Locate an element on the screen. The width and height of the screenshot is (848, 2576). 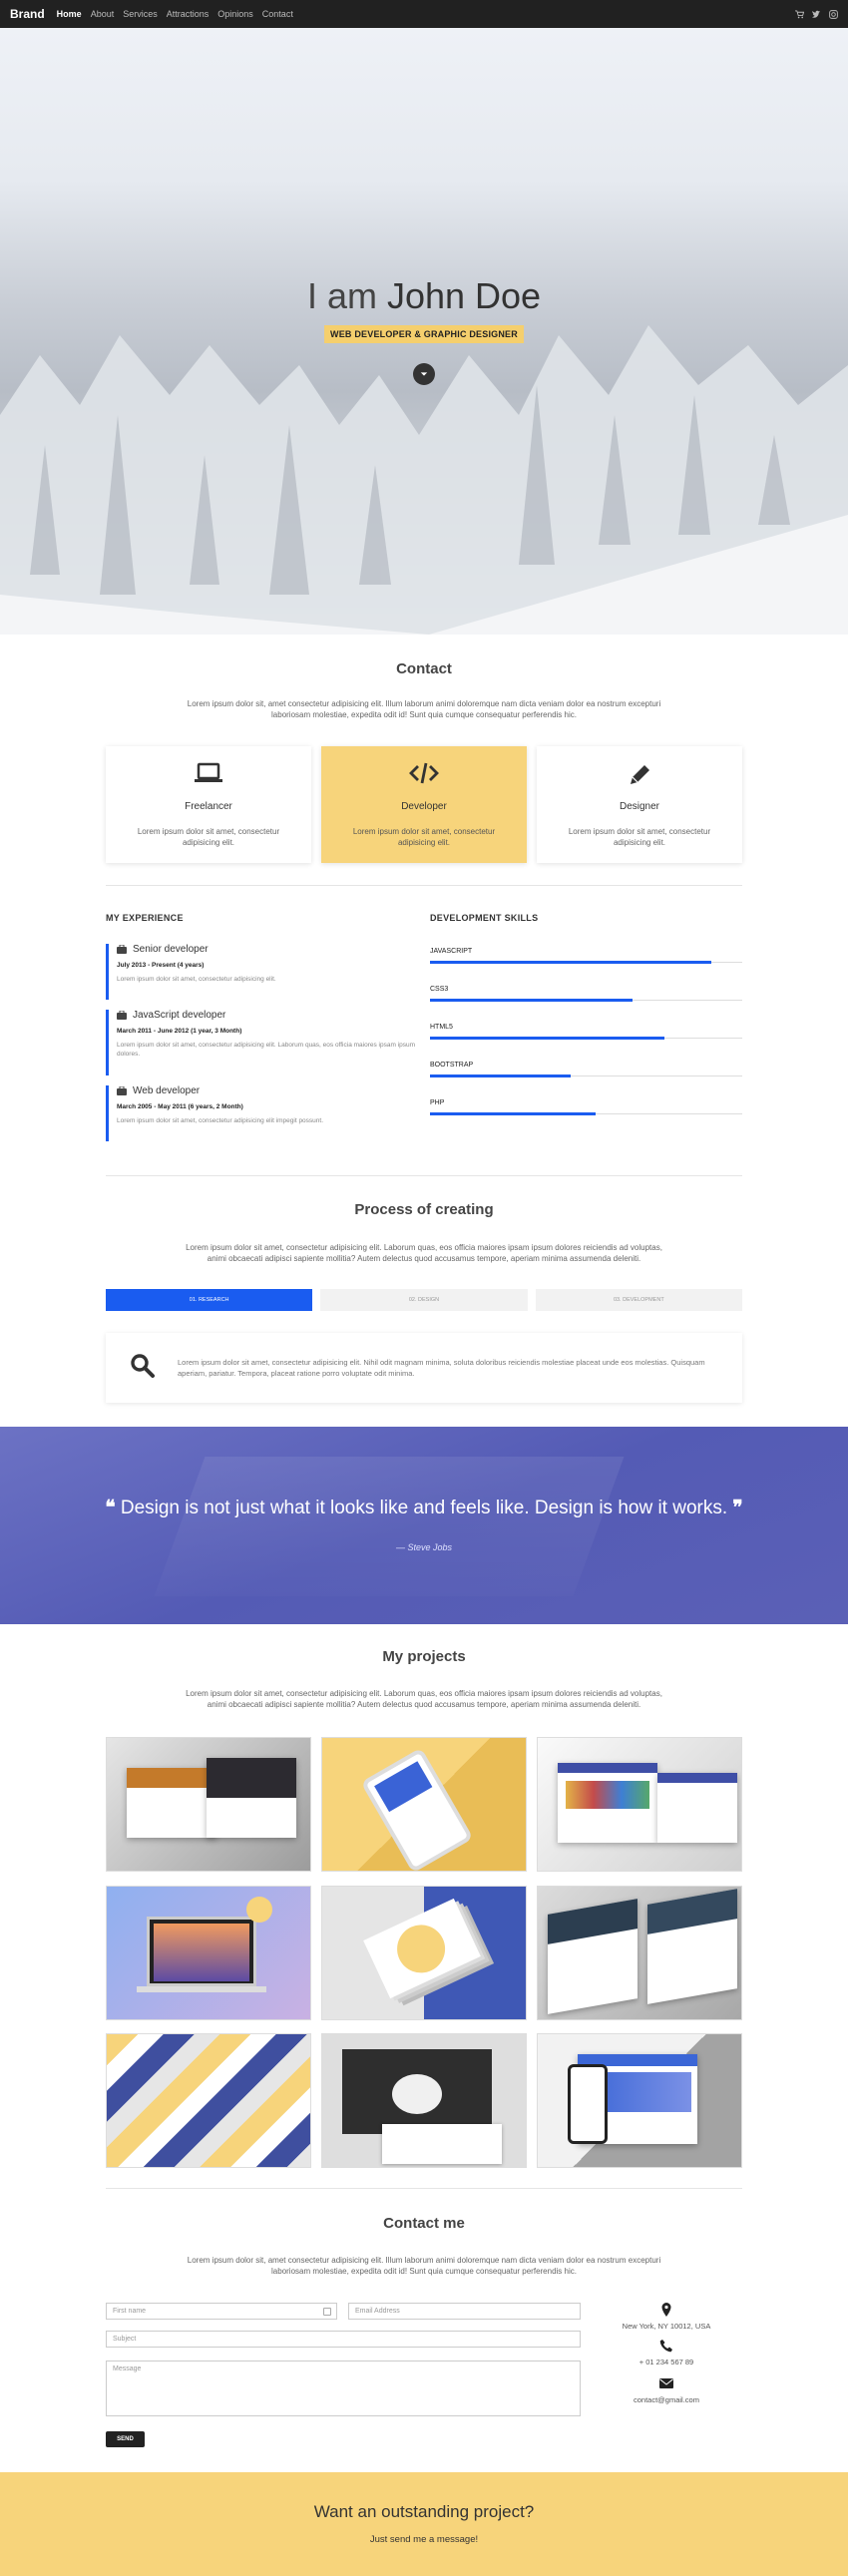
tab-design: 02. DESIGN is located at coordinates (424, 1300).